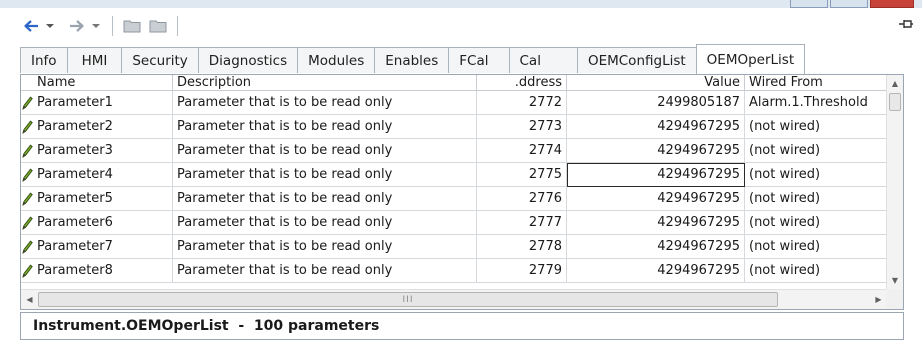 The image size is (922, 347). What do you see at coordinates (522, 175) in the screenshot?
I see `cell-address: 2775` at bounding box center [522, 175].